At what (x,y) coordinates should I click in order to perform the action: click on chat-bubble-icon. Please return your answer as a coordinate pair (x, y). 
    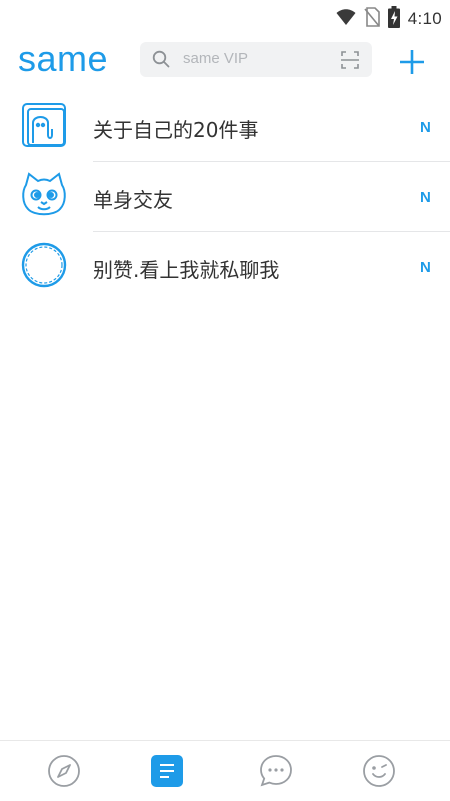
    Looking at the image, I should click on (276, 773).